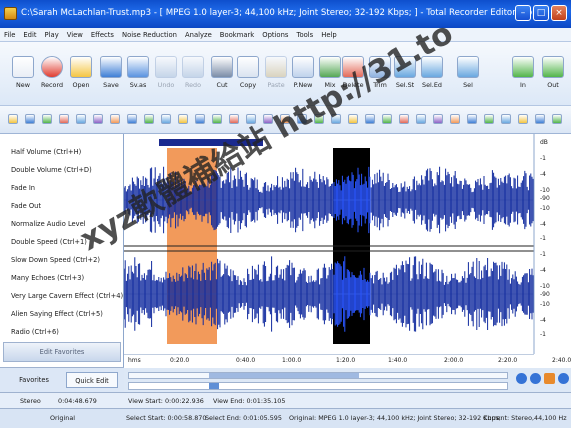 This screenshot has width=571, height=428. What do you see at coordinates (62, 171) in the screenshot?
I see `effect-item: Double Volume (Ctrl+D)` at bounding box center [62, 171].